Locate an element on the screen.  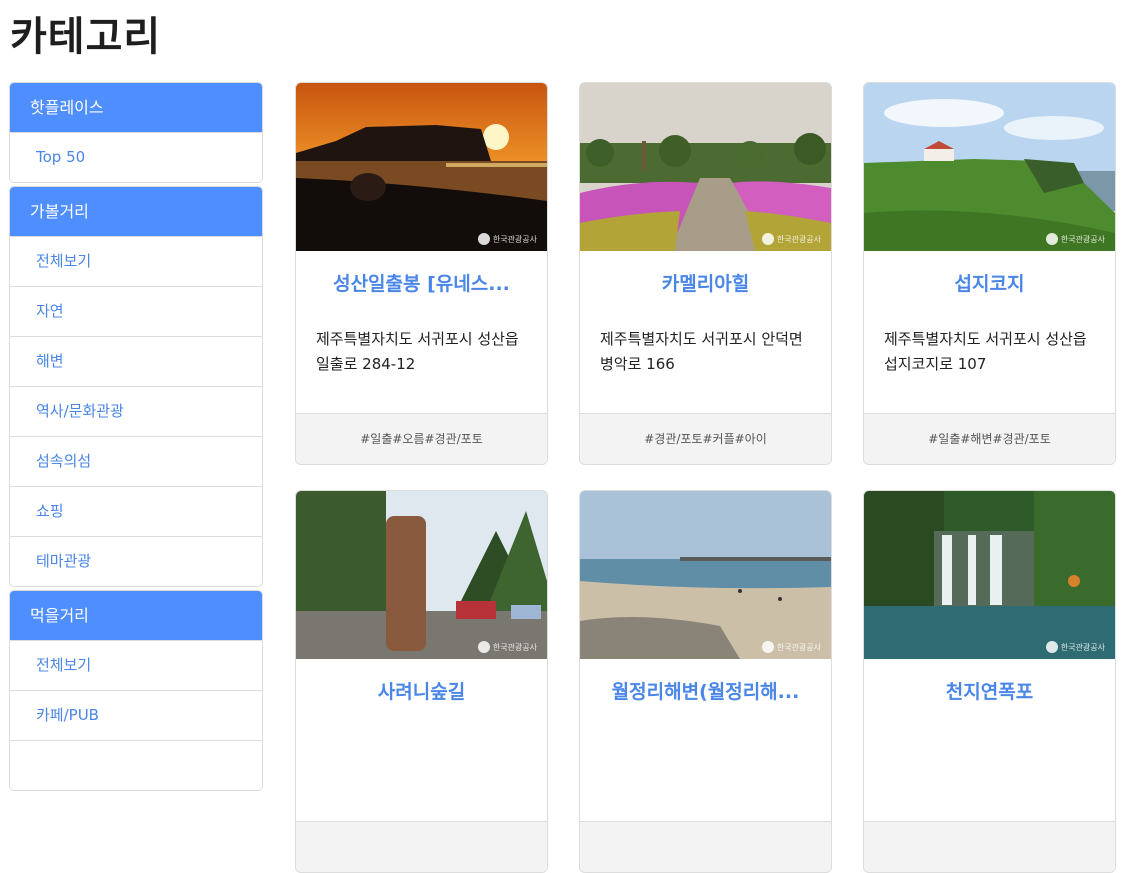
sidebar-header-attractions: 가볼거리 is located at coordinates (136, 211).